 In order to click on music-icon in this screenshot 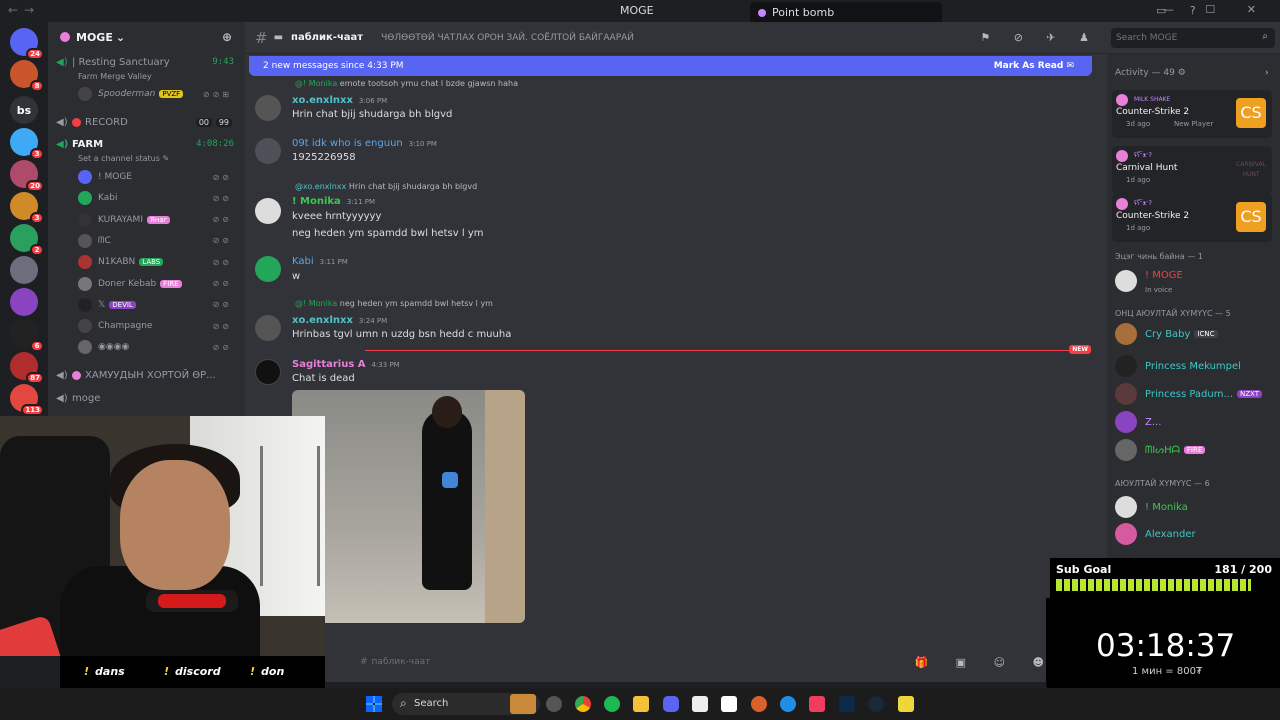, I will do `click(817, 704)`.